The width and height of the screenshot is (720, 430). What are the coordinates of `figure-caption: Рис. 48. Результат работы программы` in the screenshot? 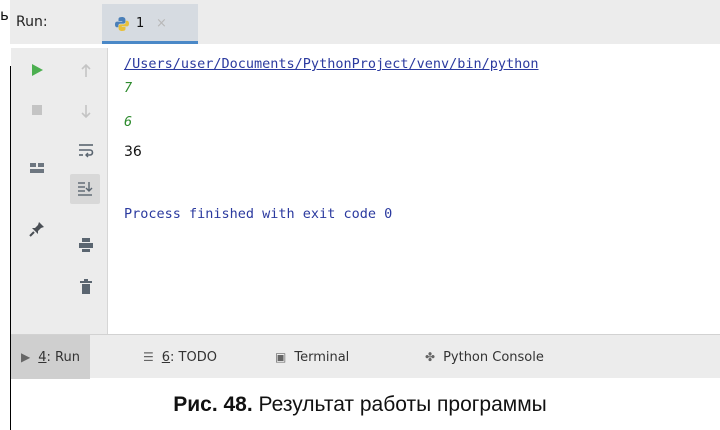 It's located at (360, 405).